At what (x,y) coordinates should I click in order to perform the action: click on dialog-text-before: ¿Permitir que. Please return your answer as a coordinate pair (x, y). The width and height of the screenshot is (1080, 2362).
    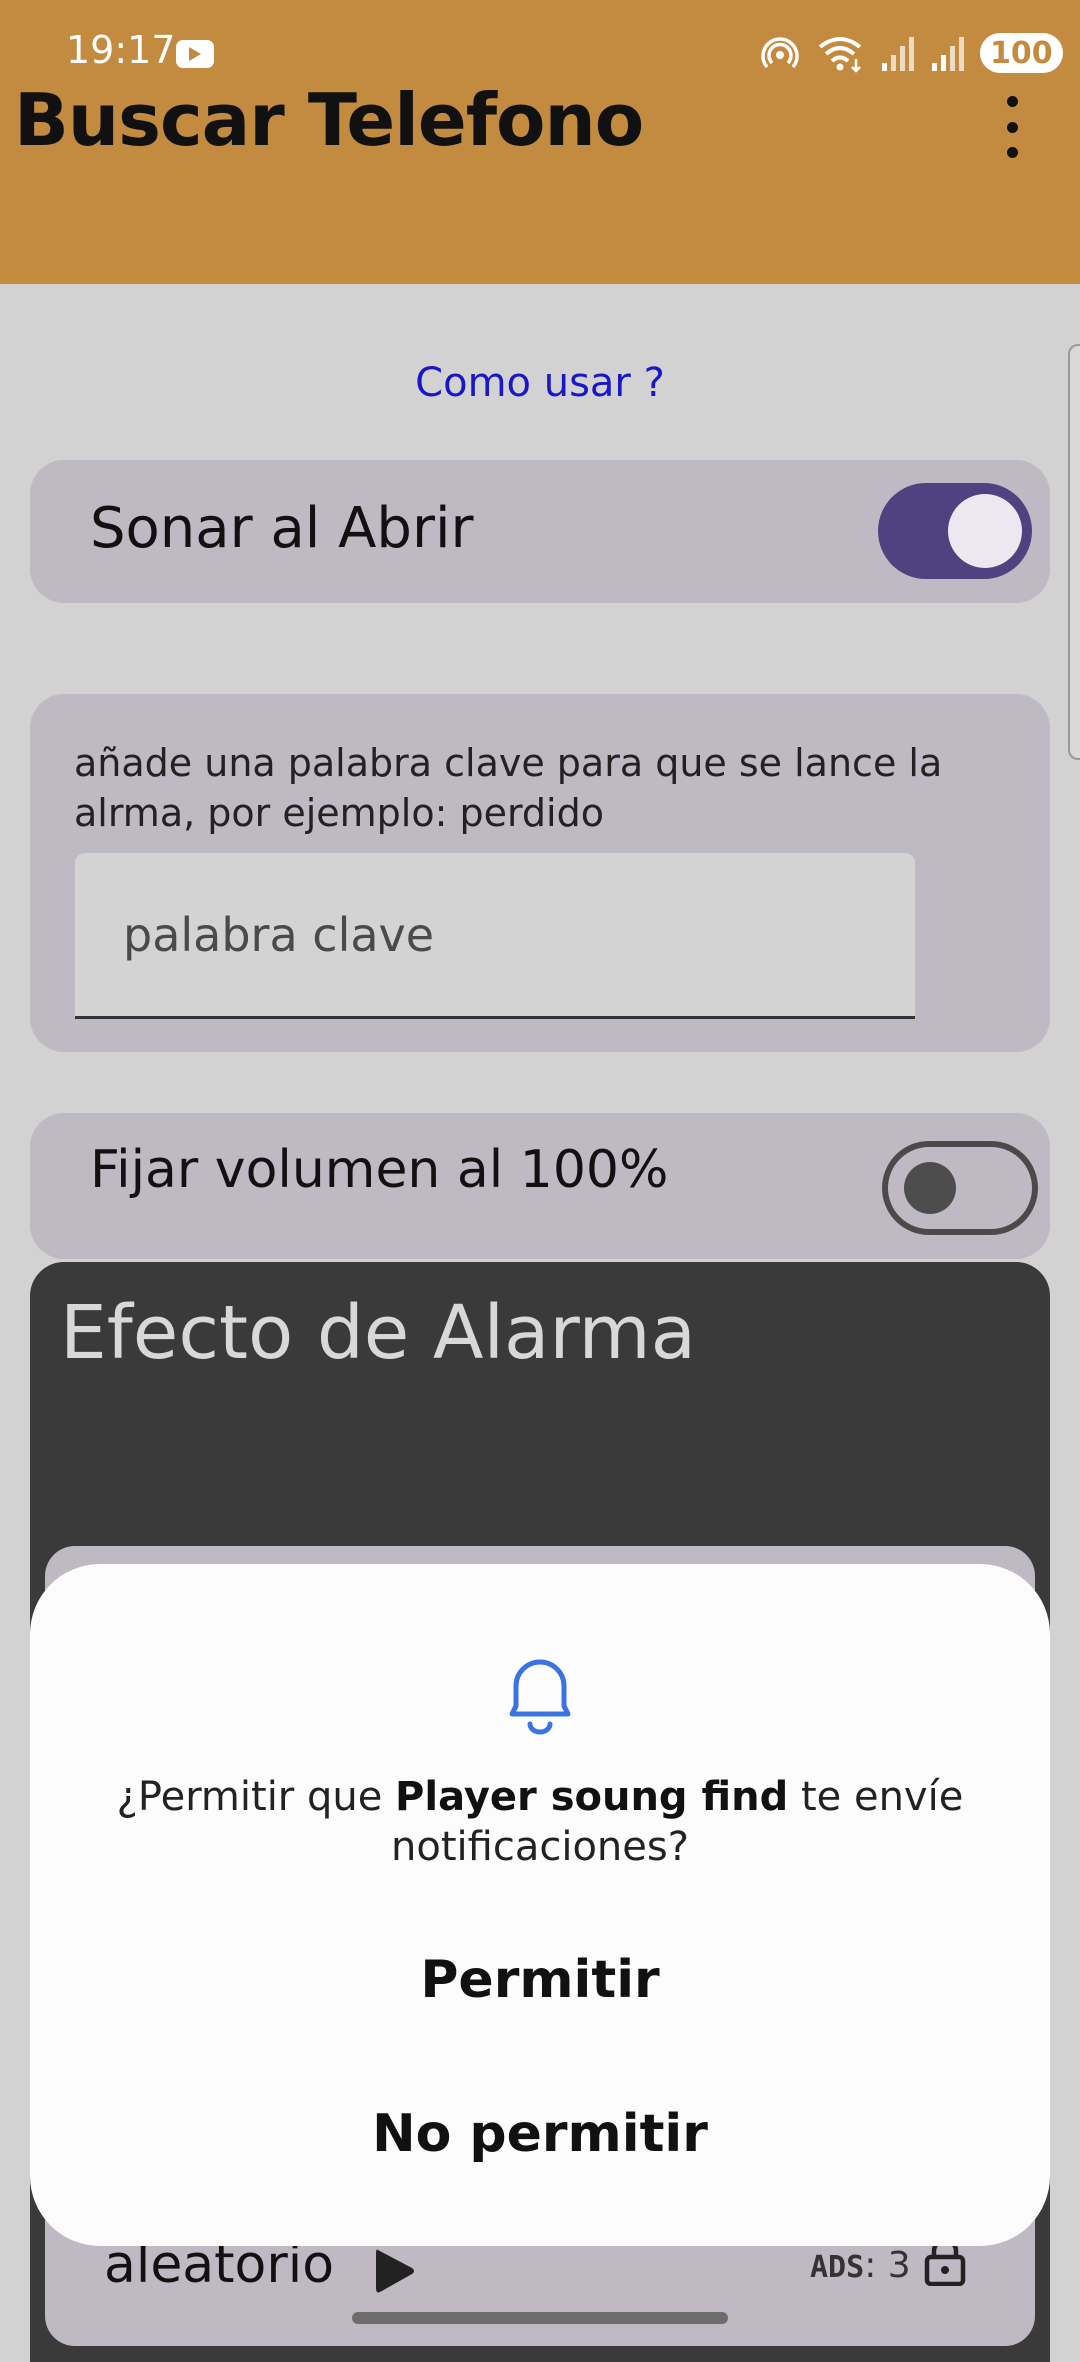
    Looking at the image, I should click on (256, 1797).